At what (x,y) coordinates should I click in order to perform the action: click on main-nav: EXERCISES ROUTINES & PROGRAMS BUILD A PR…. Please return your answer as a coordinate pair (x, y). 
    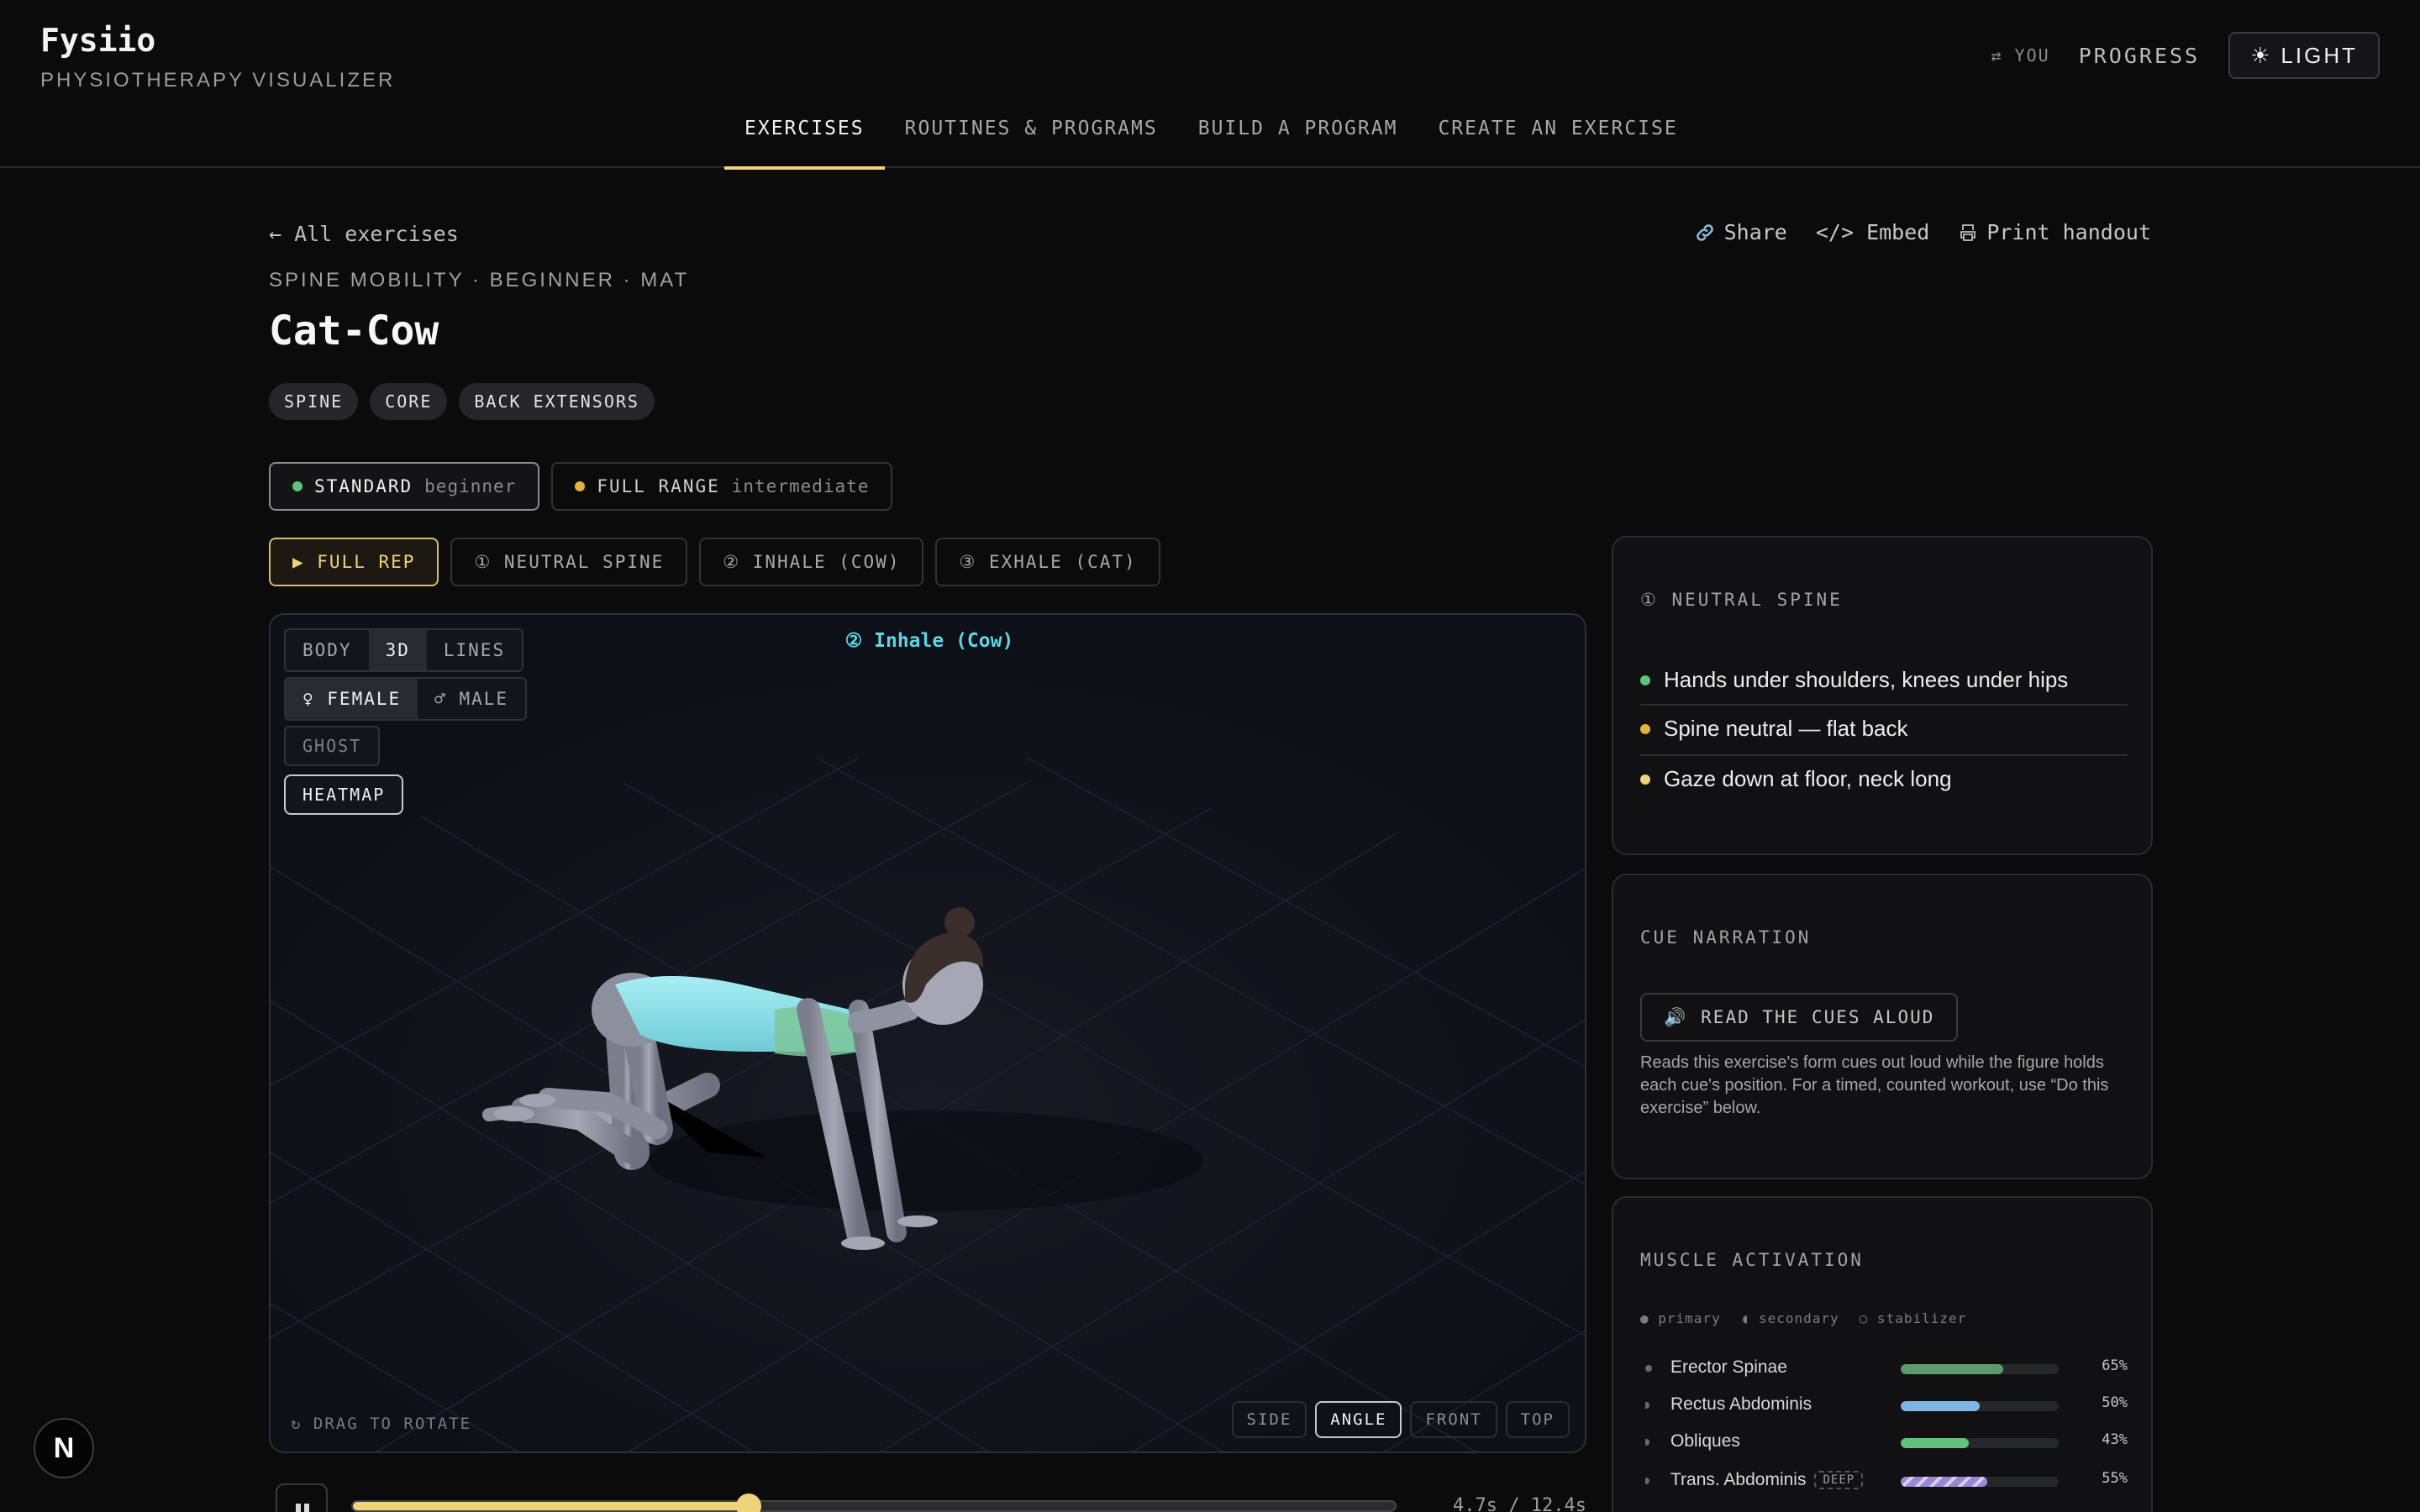
    Looking at the image, I should click on (1211, 139).